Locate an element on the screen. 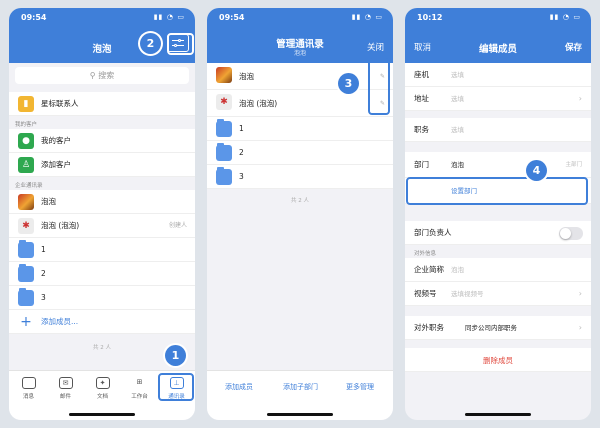 This screenshot has height=428, width=600. tab-workbench: ⊞ 工作台 is located at coordinates (139, 388).